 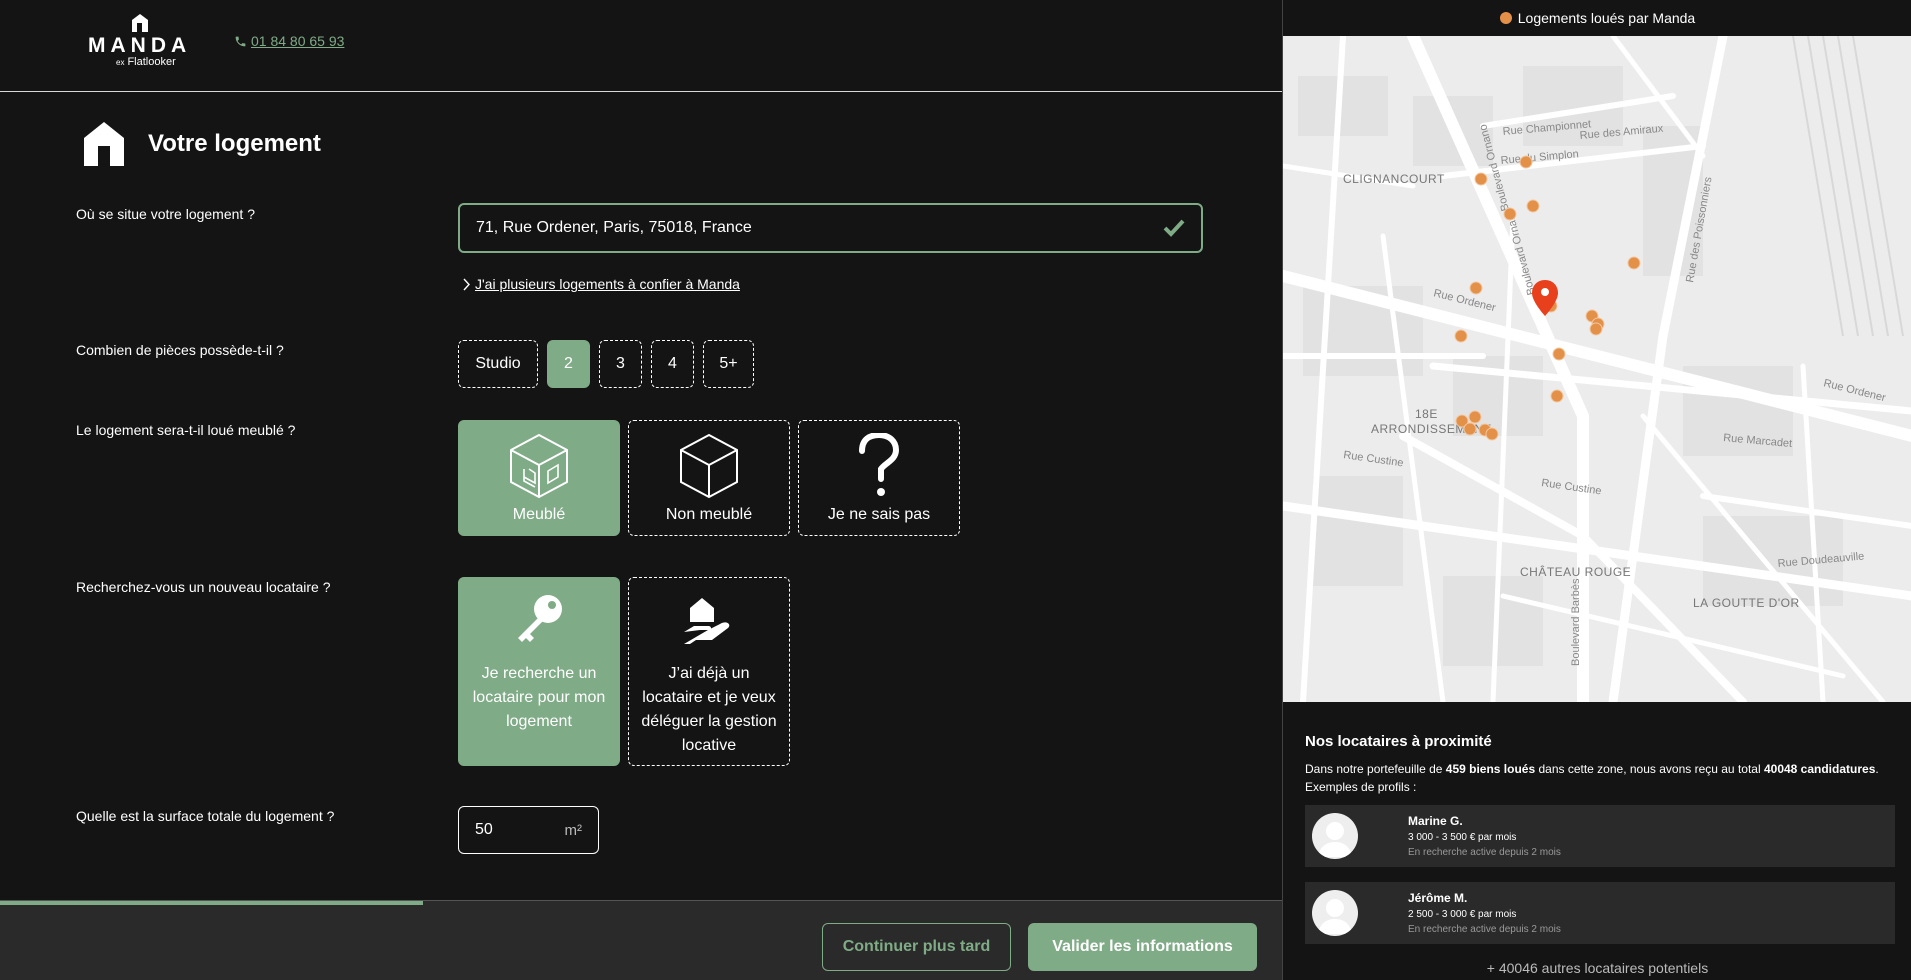 What do you see at coordinates (146, 62) in the screenshot?
I see `logo-subtext: ex Flatlooker` at bounding box center [146, 62].